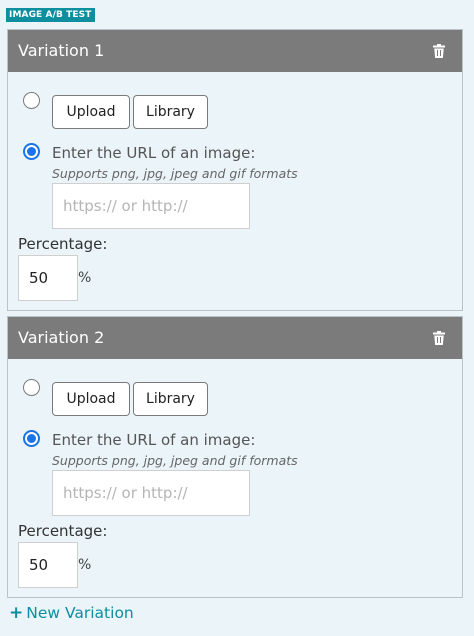 The image size is (474, 636). Describe the element at coordinates (50, 15) in the screenshot. I see `section-badge: IMAGE A/B TEST` at that location.